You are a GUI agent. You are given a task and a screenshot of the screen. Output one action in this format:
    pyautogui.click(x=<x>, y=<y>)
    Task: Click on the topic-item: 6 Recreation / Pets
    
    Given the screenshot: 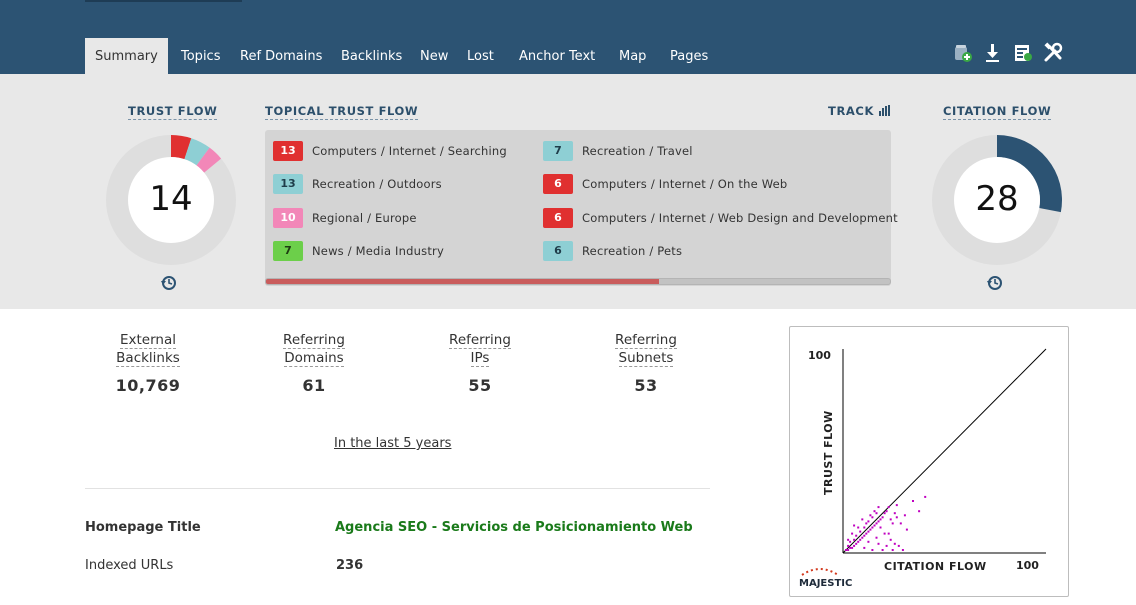 What is the action you would take?
    pyautogui.click(x=612, y=251)
    